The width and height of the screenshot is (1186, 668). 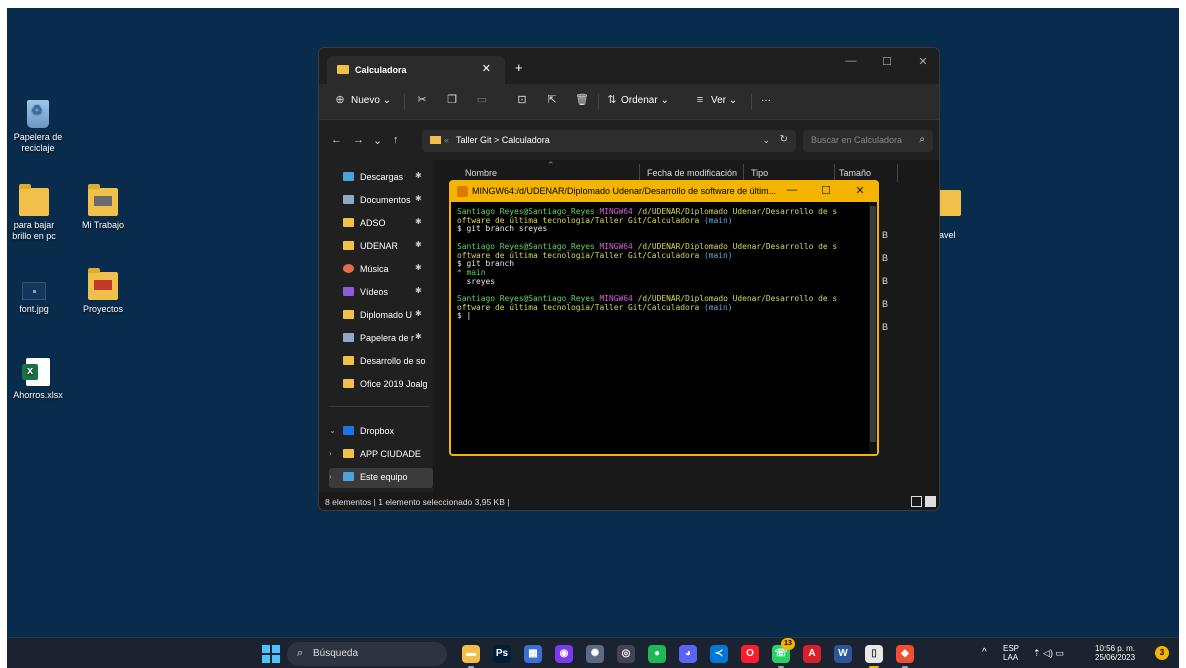 I want to click on taskbar-app-photoshop-icon: Ps, so click(x=502, y=654).